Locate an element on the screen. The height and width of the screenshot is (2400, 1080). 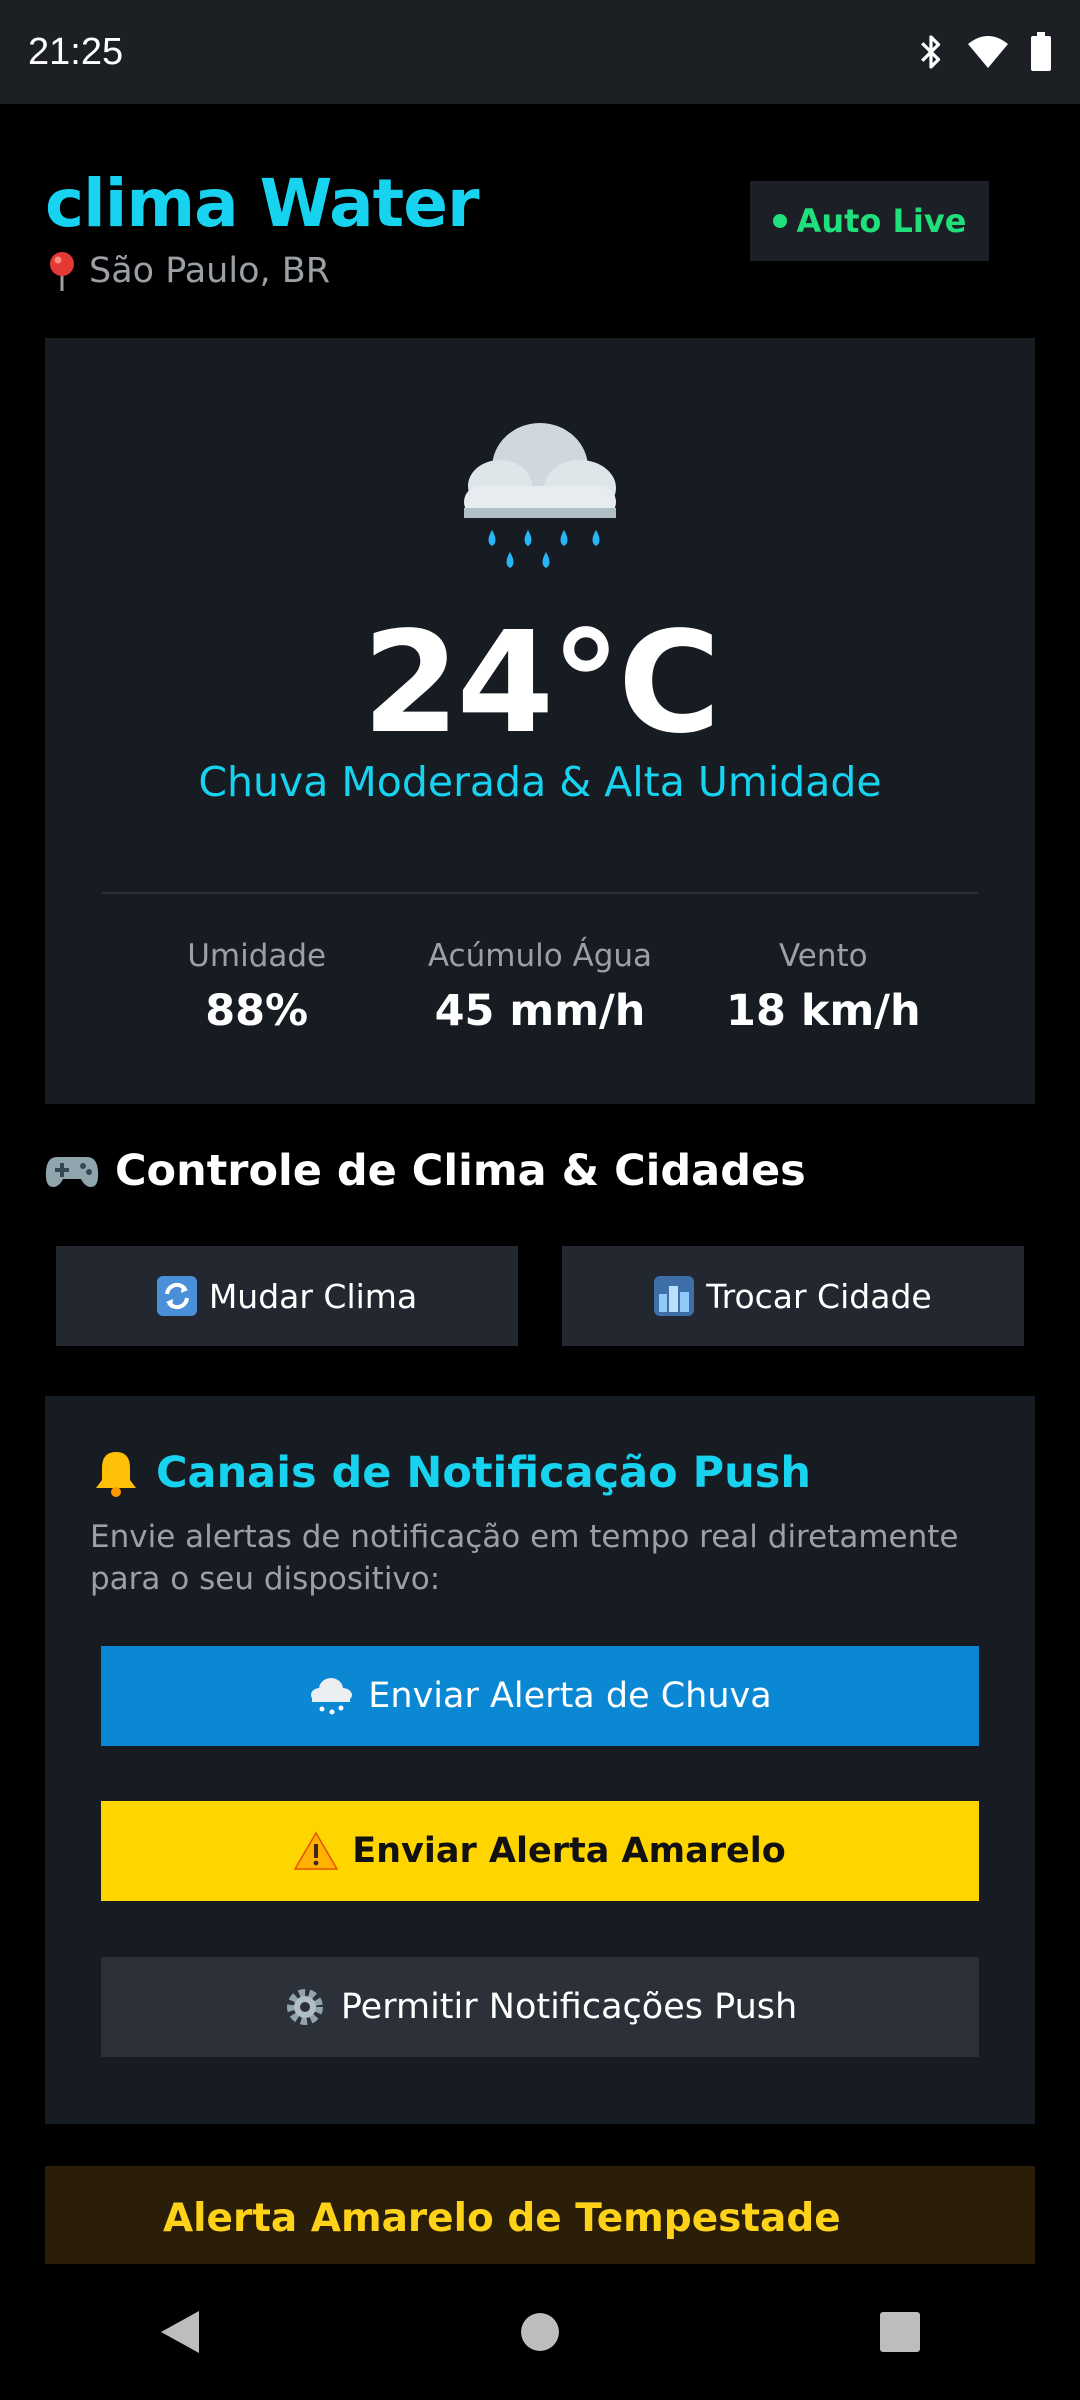
stat-label: Acúmulo Água is located at coordinates (540, 956).